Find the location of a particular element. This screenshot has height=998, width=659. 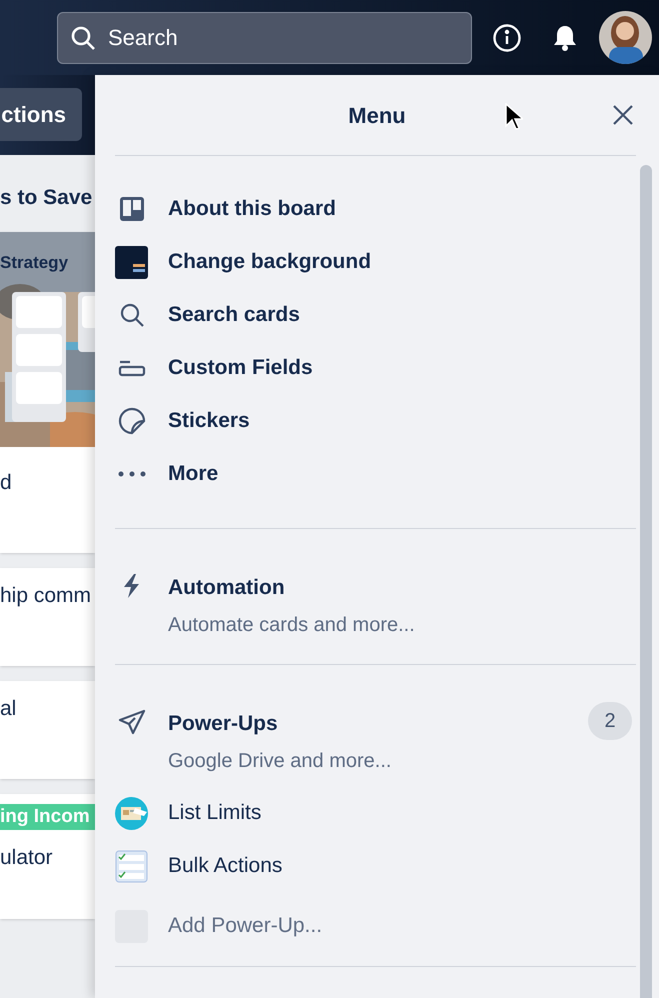

close-icon is located at coordinates (623, 115).